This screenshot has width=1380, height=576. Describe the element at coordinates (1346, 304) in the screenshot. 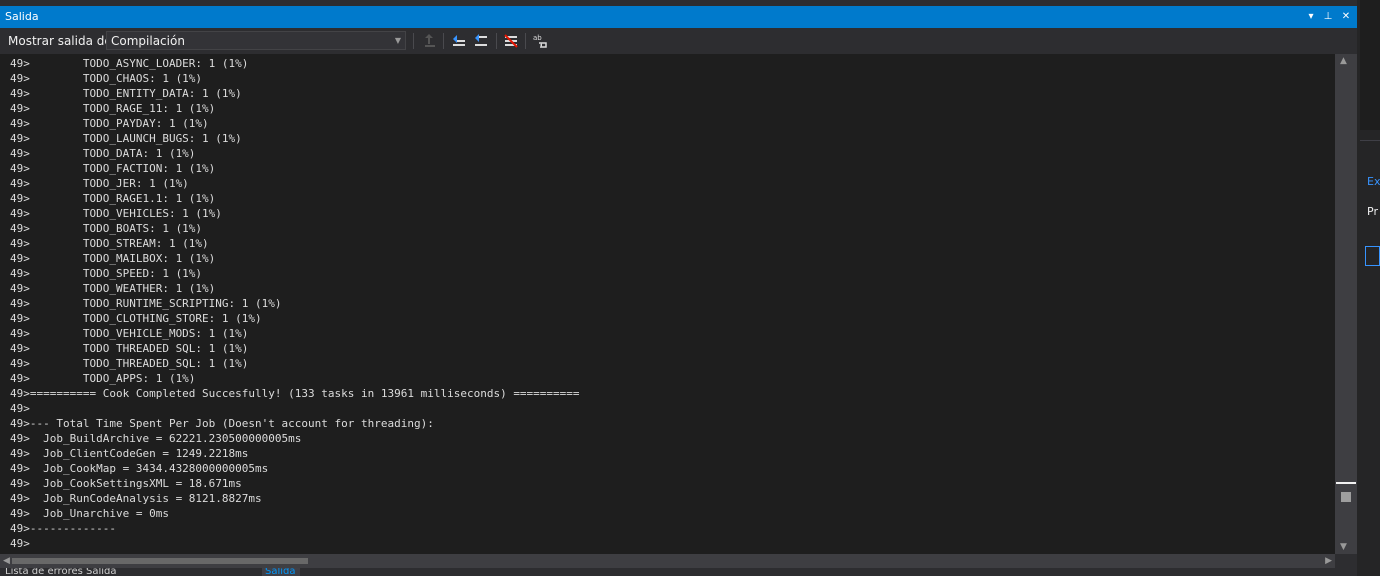

I see `vertical-scrollbar: ▲ ▼` at that location.